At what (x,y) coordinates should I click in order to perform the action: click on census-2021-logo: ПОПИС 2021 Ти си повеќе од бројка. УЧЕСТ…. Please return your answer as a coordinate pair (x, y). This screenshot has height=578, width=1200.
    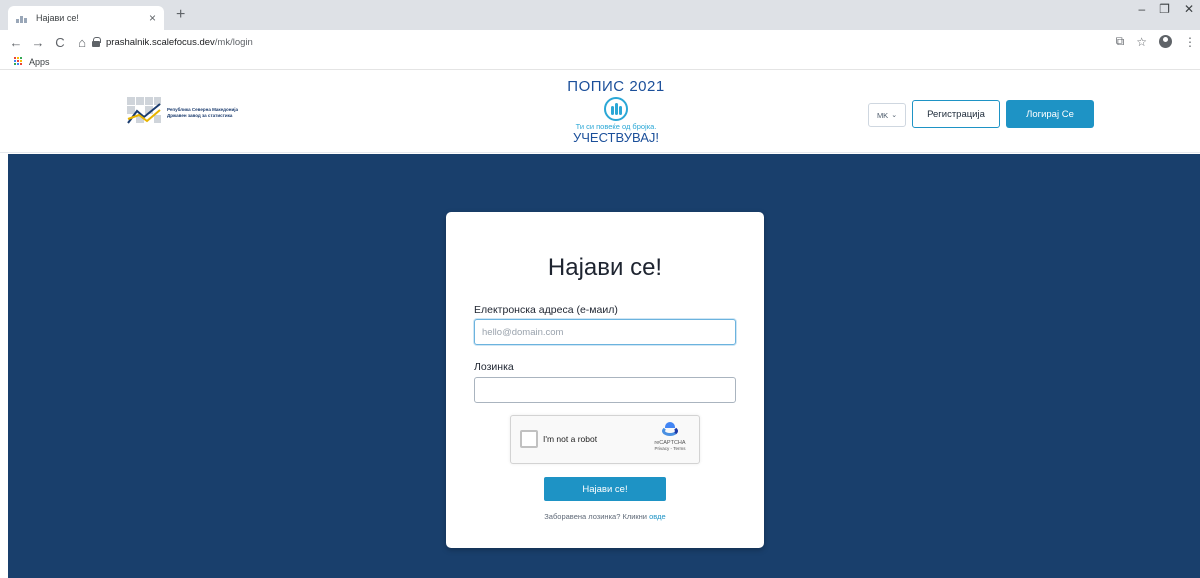
    Looking at the image, I should click on (616, 111).